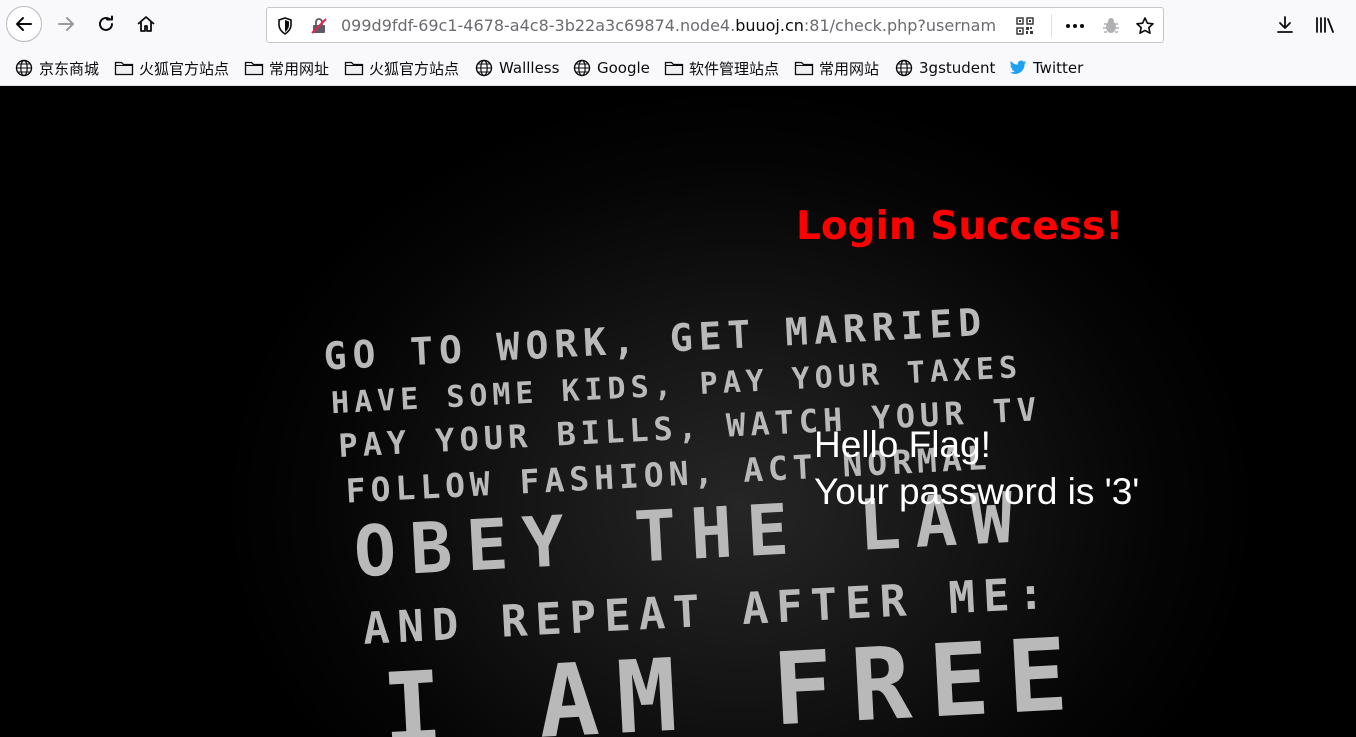 The image size is (1356, 737). Describe the element at coordinates (1111, 26) in the screenshot. I see `extension-bug-icon` at that location.